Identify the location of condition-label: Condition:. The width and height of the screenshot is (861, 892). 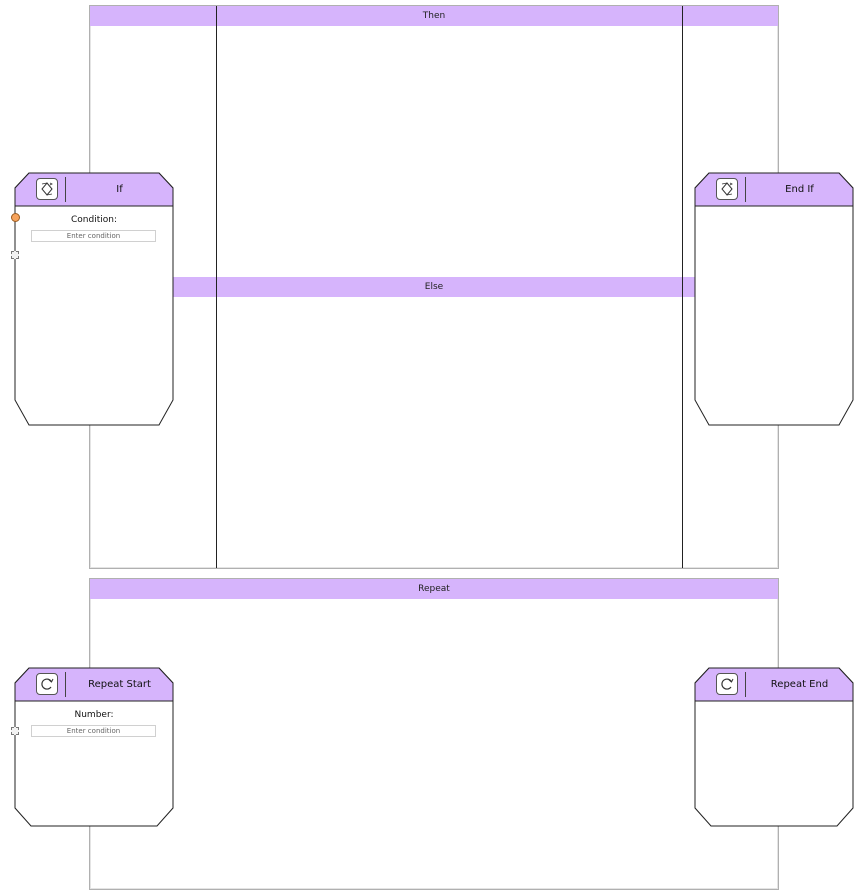
(94, 220).